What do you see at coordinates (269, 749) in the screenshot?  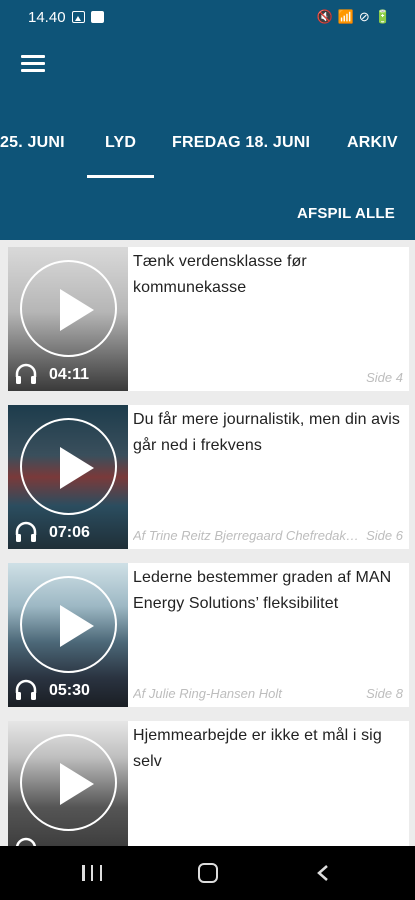 I see `article-title: Hjemmearbejde er ikke et mål i sig selv` at bounding box center [269, 749].